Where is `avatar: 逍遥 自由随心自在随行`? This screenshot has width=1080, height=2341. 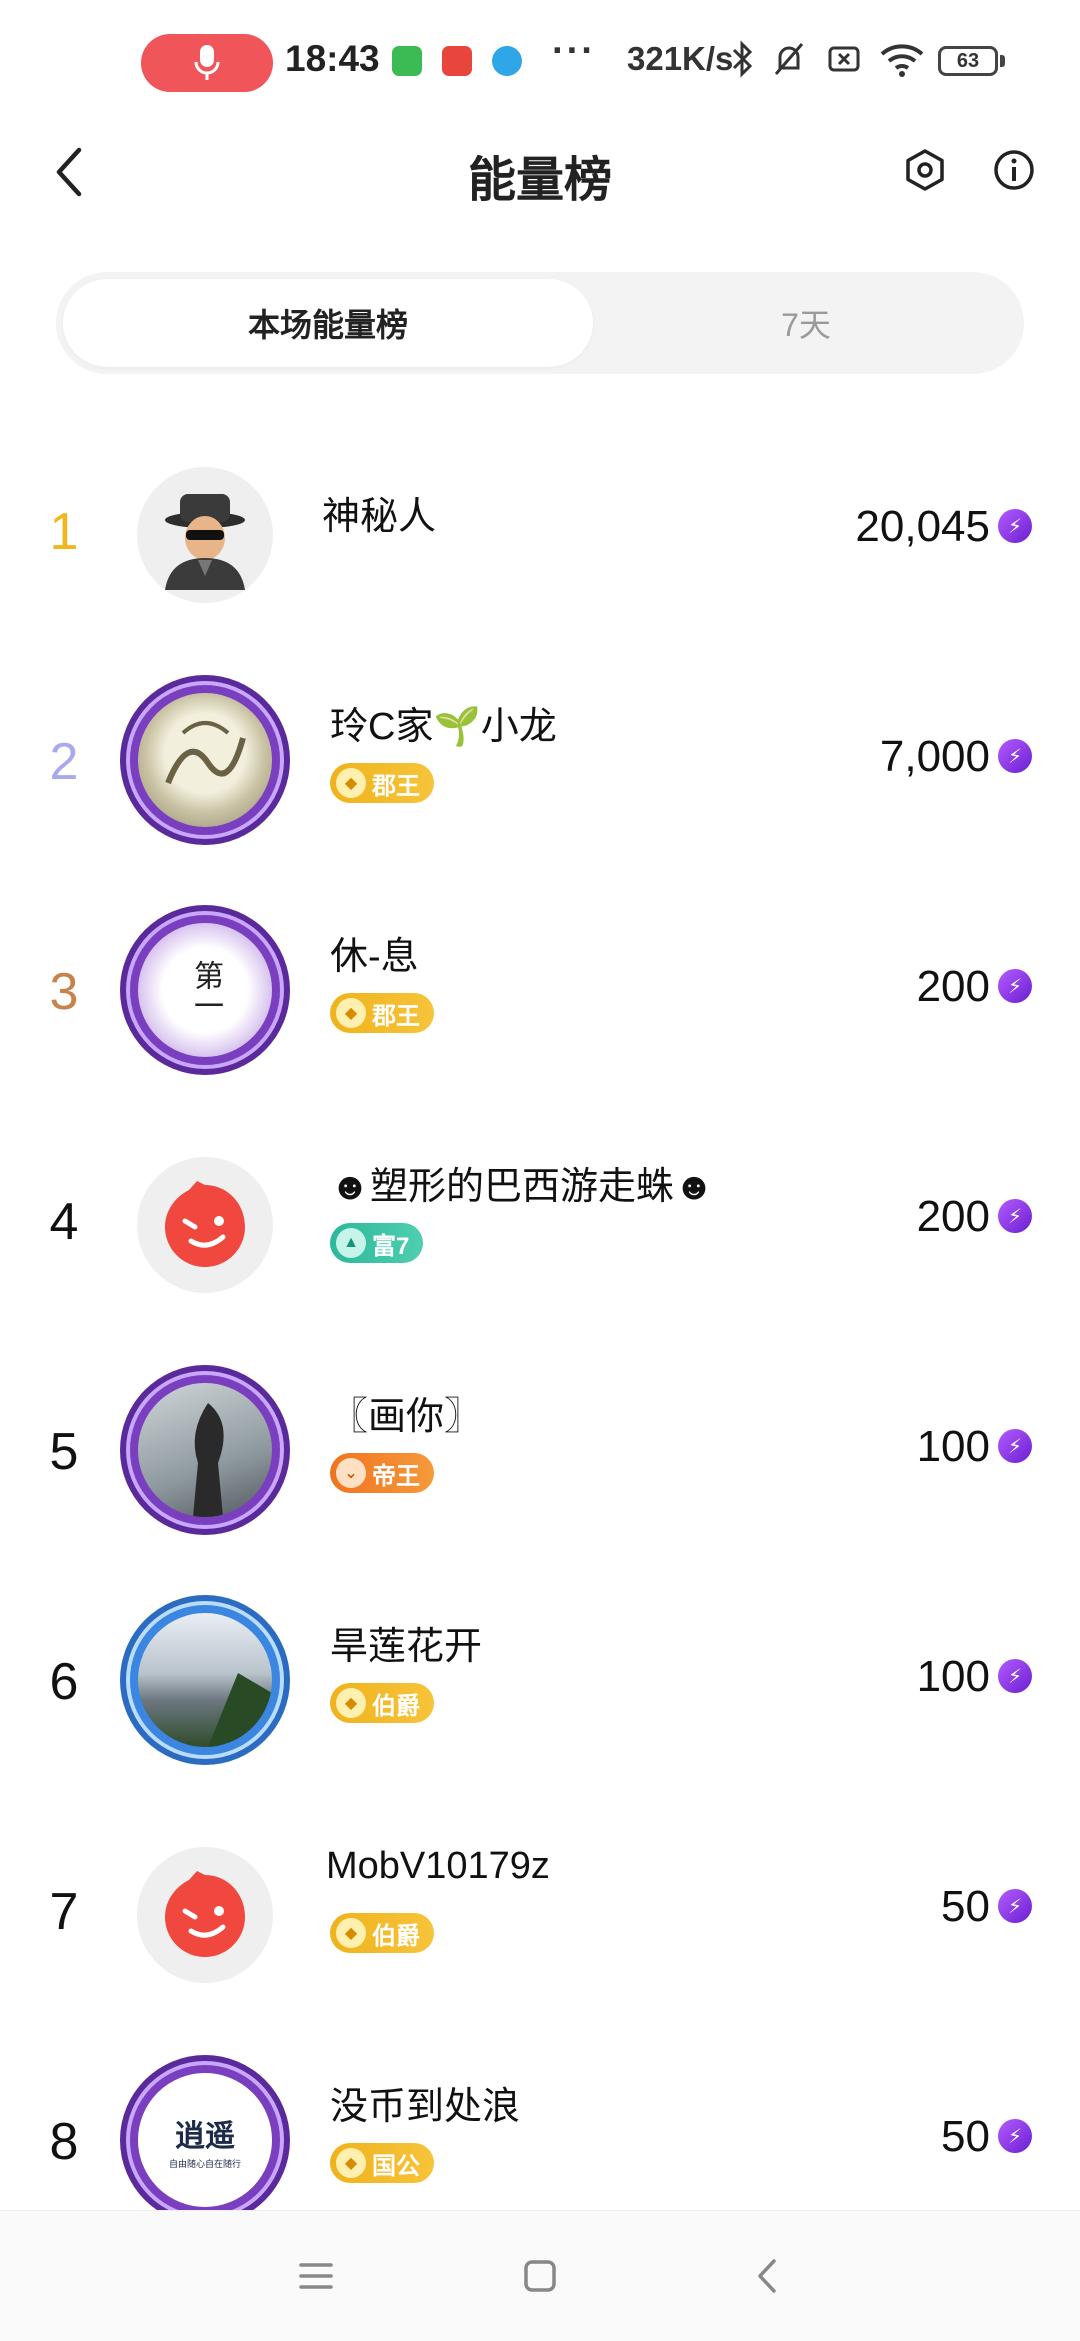 avatar: 逍遥 自由随心自在随行 is located at coordinates (205, 2140).